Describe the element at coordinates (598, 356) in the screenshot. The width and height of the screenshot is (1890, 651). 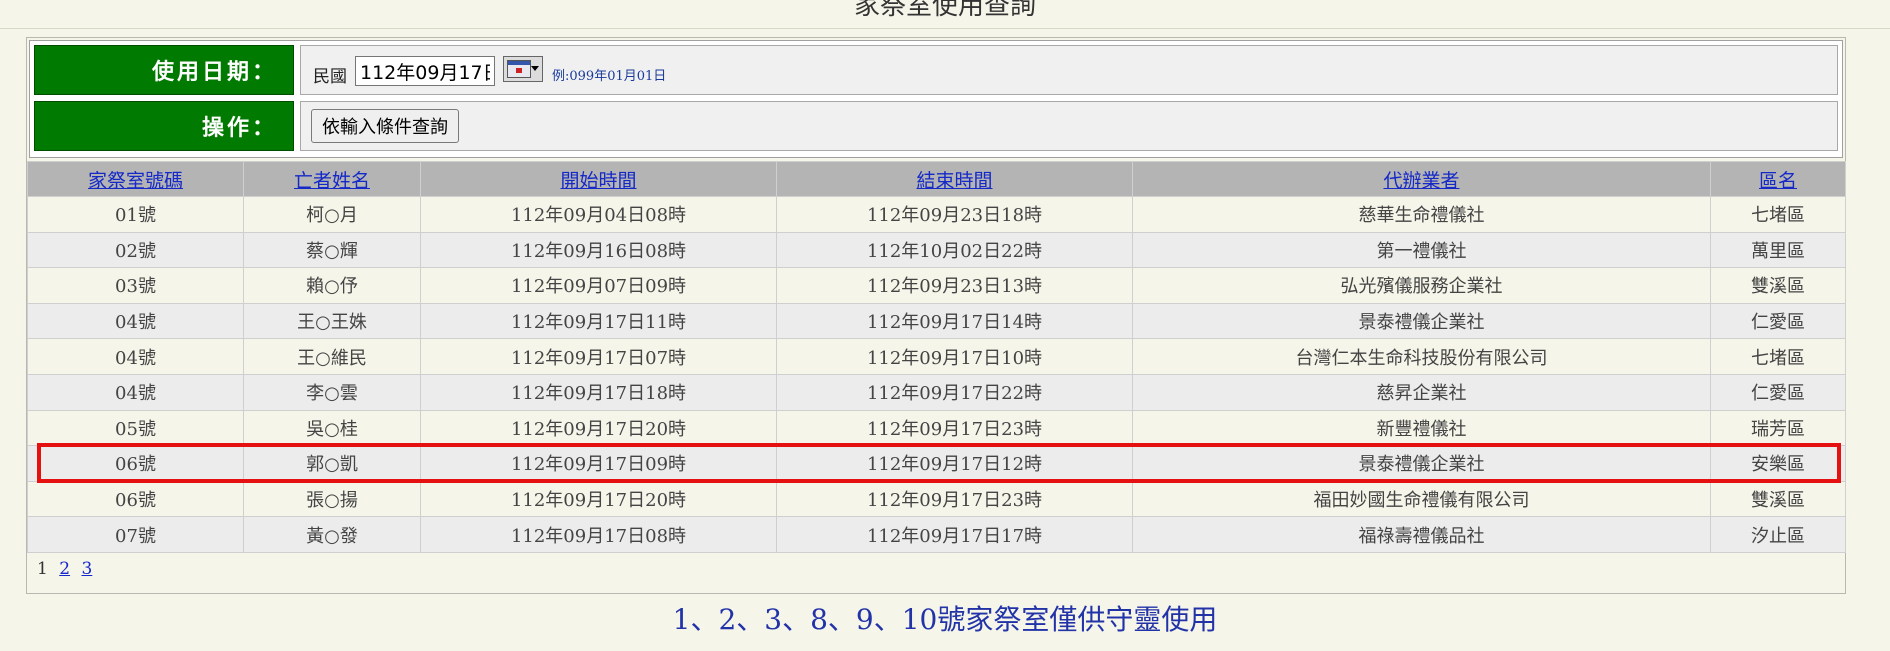
I see `table-cell: 112年09月17日07時` at that location.